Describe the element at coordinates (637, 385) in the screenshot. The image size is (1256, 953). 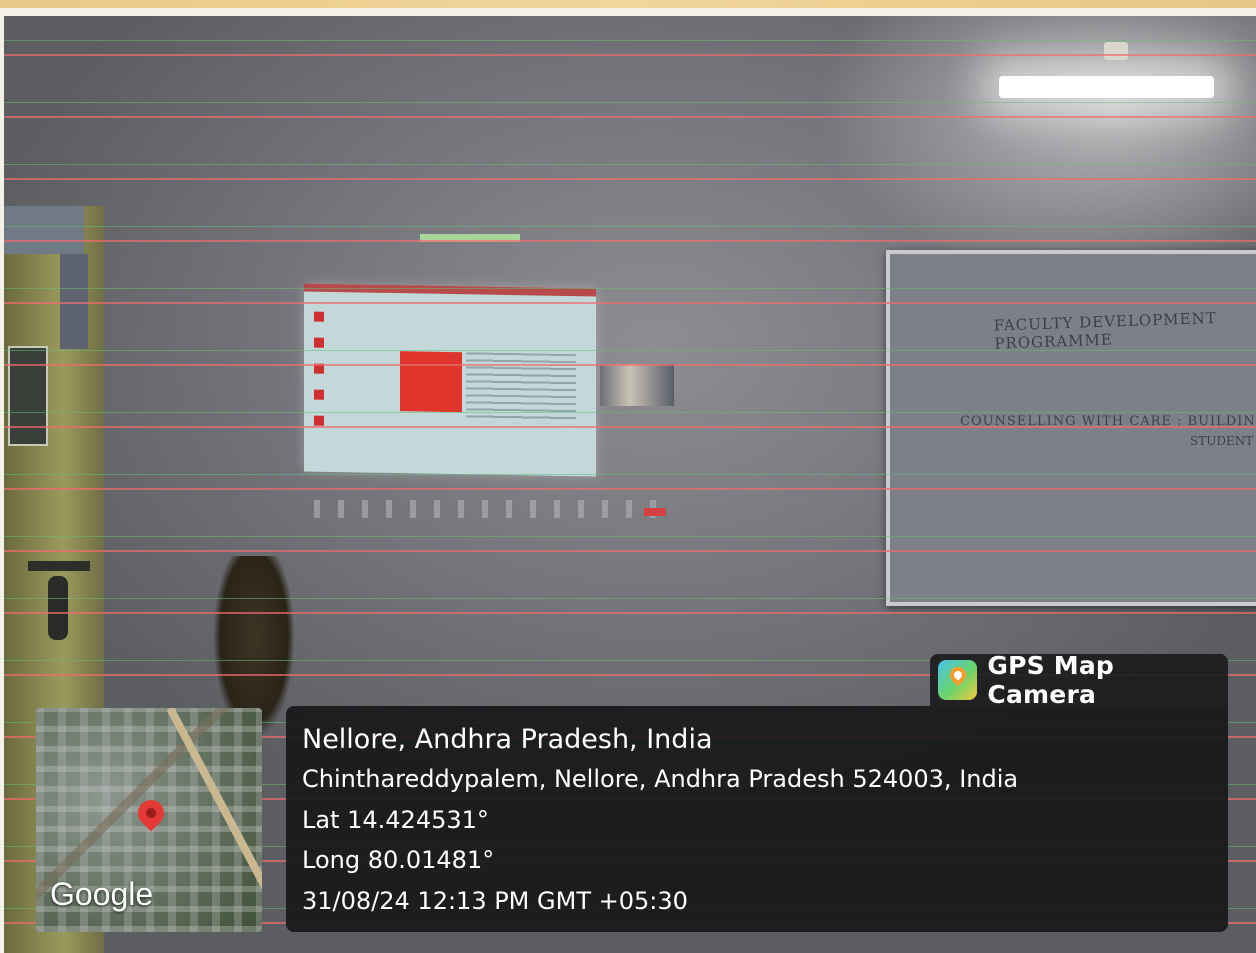
I see `projected-participant-video` at that location.